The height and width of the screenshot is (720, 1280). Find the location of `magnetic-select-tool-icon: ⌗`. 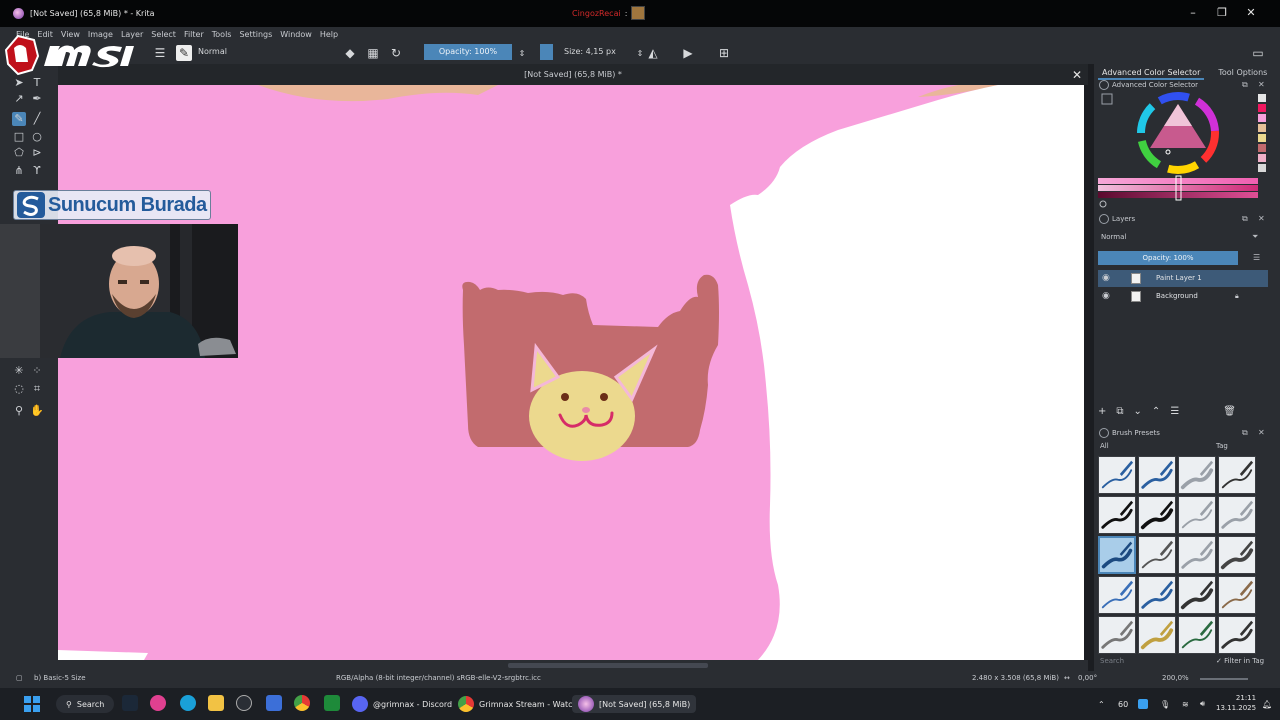

magnetic-select-tool-icon: ⌗ is located at coordinates (37, 389).